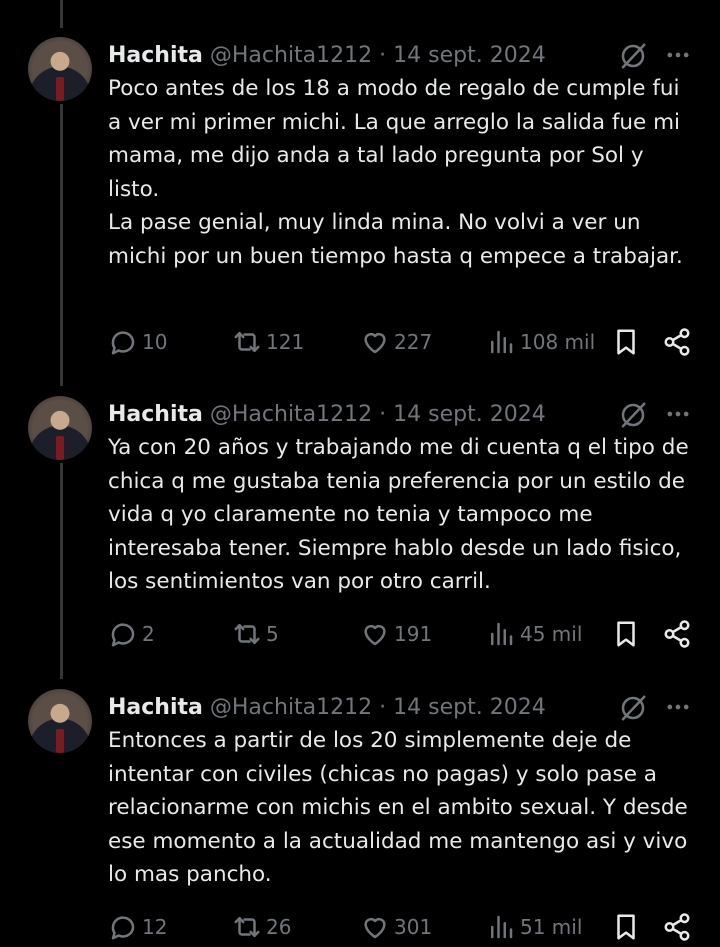 The image size is (720, 947). I want to click on reply-button: 2, so click(131, 634).